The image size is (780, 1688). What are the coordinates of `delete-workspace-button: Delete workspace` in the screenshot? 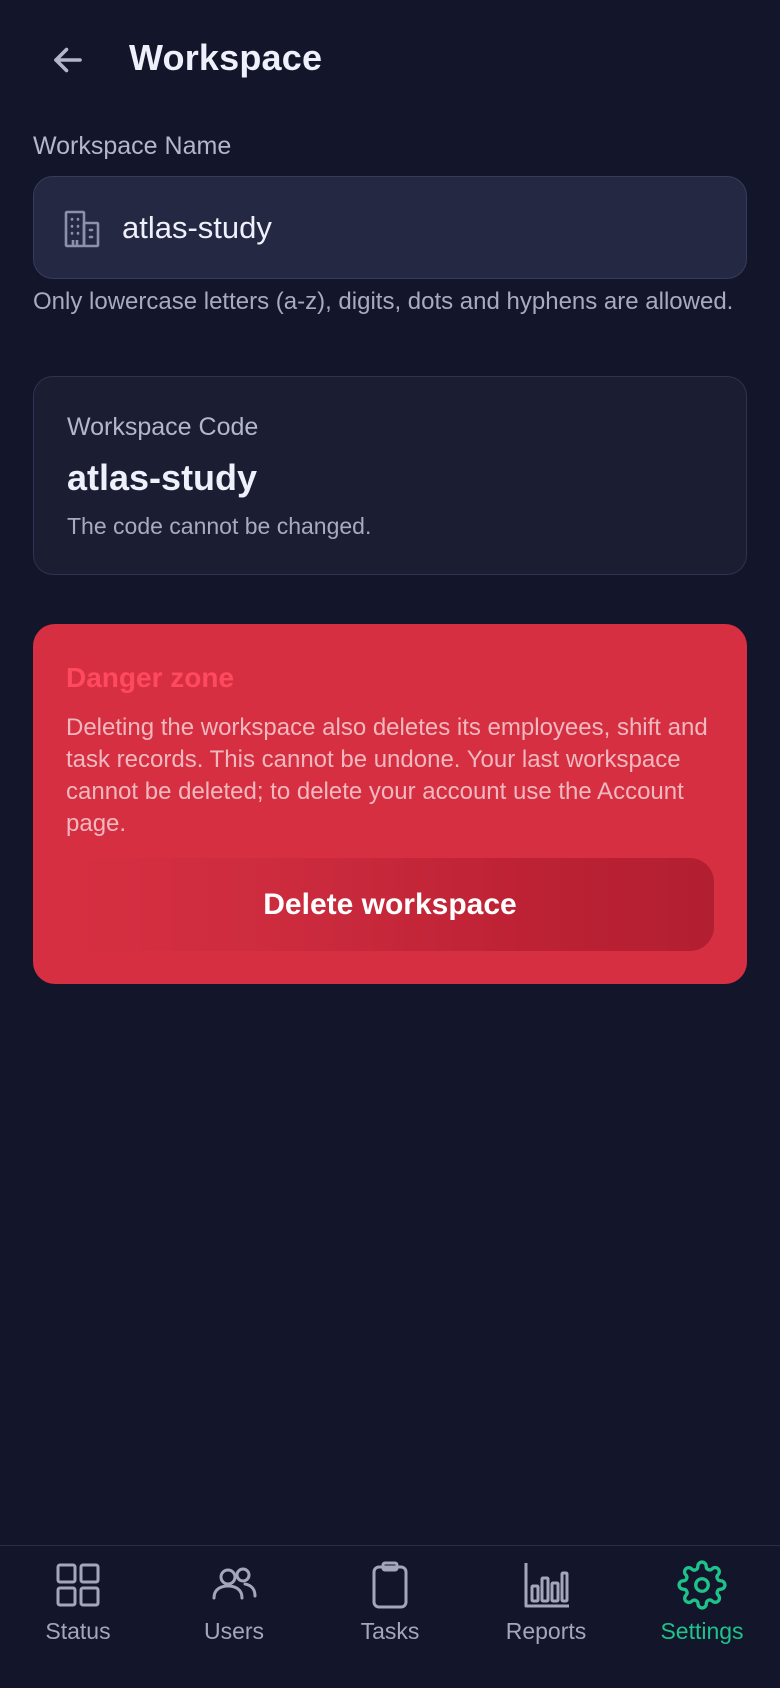 It's located at (390, 904).